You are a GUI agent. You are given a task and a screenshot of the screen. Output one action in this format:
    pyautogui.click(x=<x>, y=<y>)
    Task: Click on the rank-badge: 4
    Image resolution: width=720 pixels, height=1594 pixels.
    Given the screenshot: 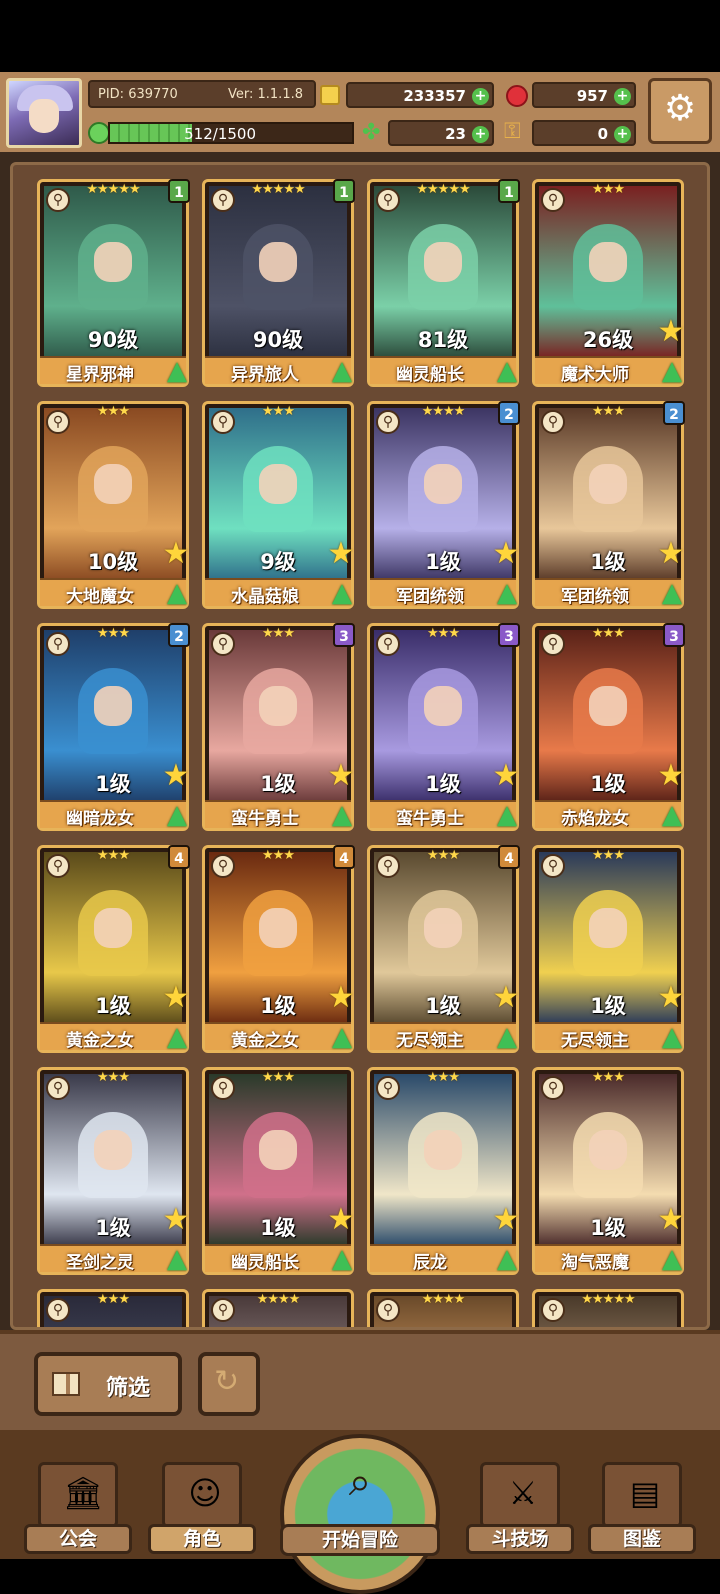 What is the action you would take?
    pyautogui.click(x=509, y=857)
    